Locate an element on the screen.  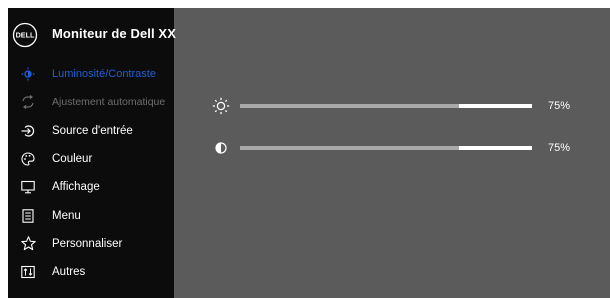
menu-icon is located at coordinates (28, 216).